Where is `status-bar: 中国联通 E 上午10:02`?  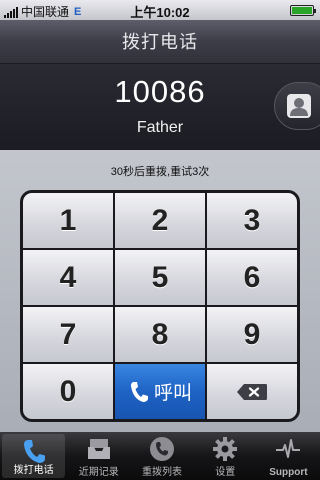
status-bar: 中国联通 E 上午10:02 is located at coordinates (160, 10).